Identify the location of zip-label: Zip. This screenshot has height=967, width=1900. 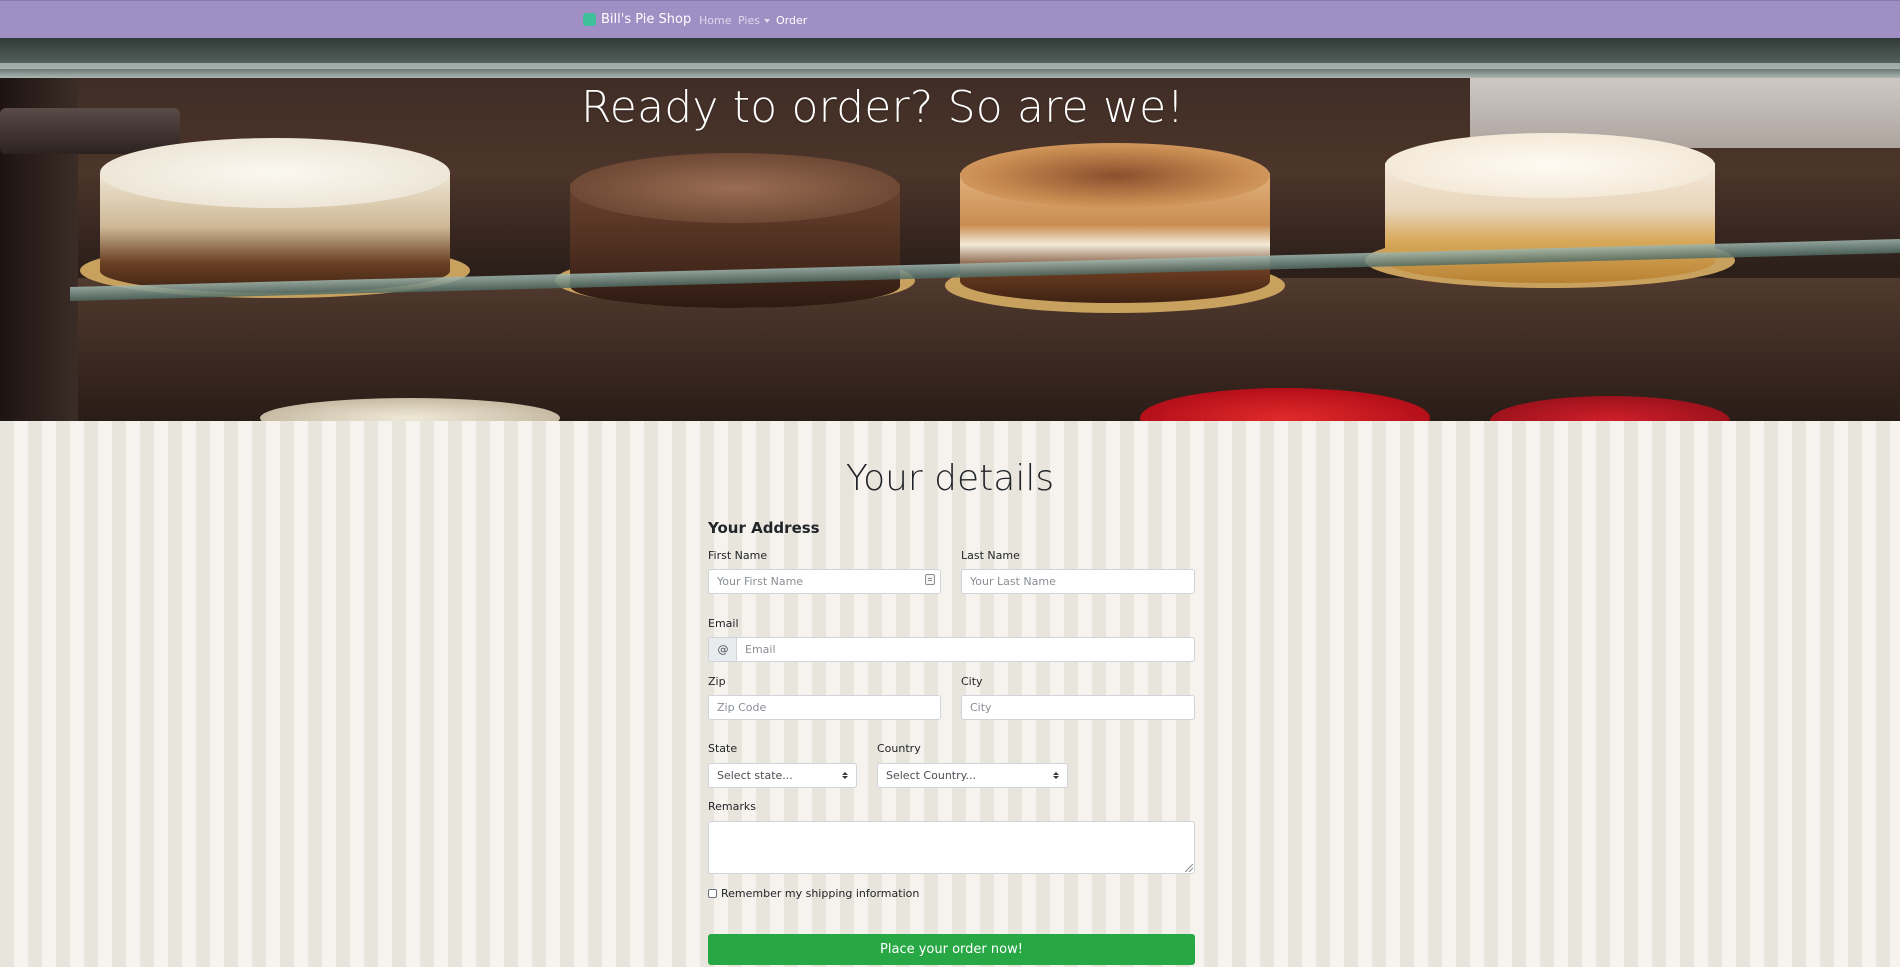
(717, 681).